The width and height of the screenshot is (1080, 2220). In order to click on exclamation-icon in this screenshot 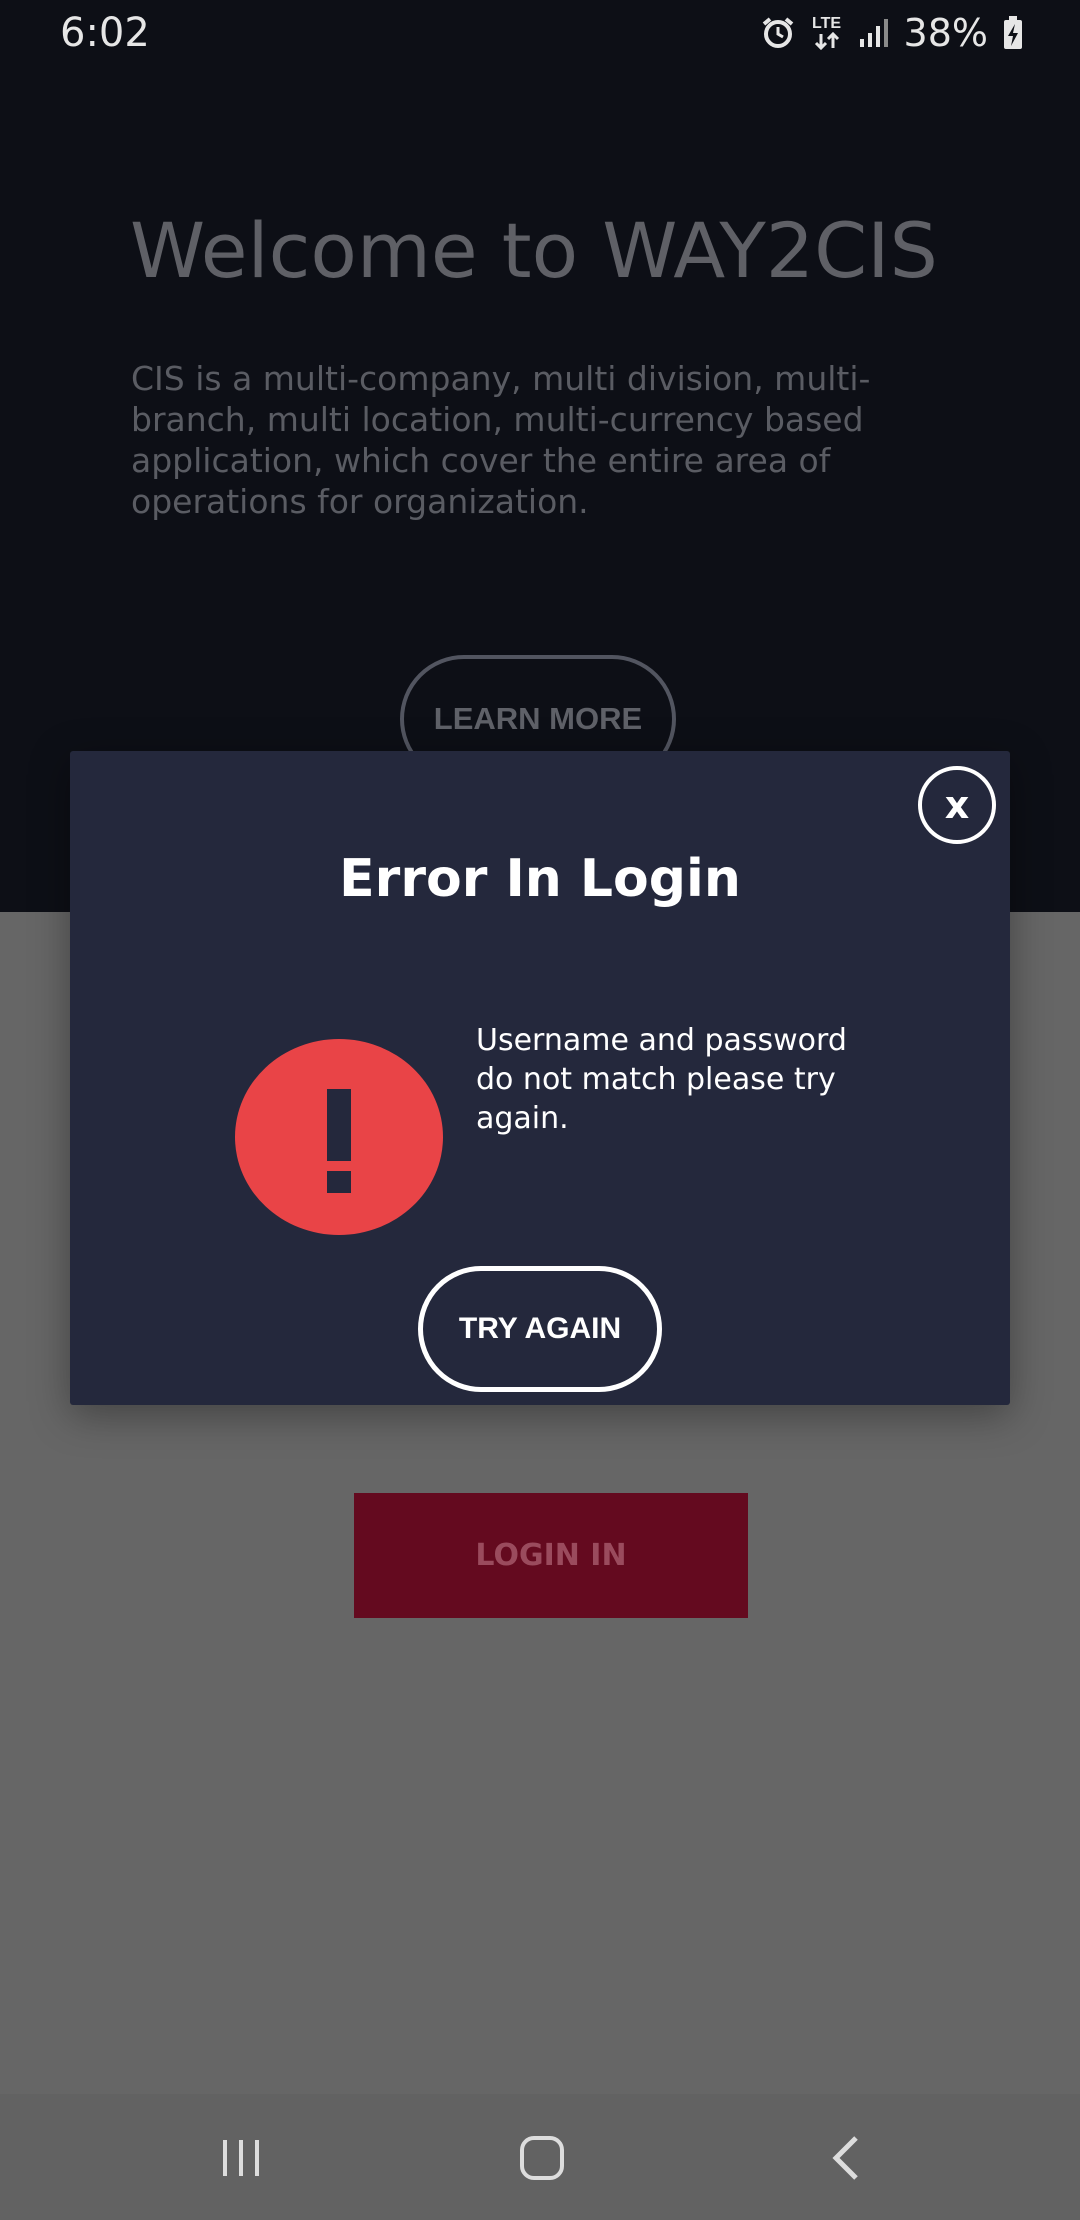, I will do `click(339, 1137)`.